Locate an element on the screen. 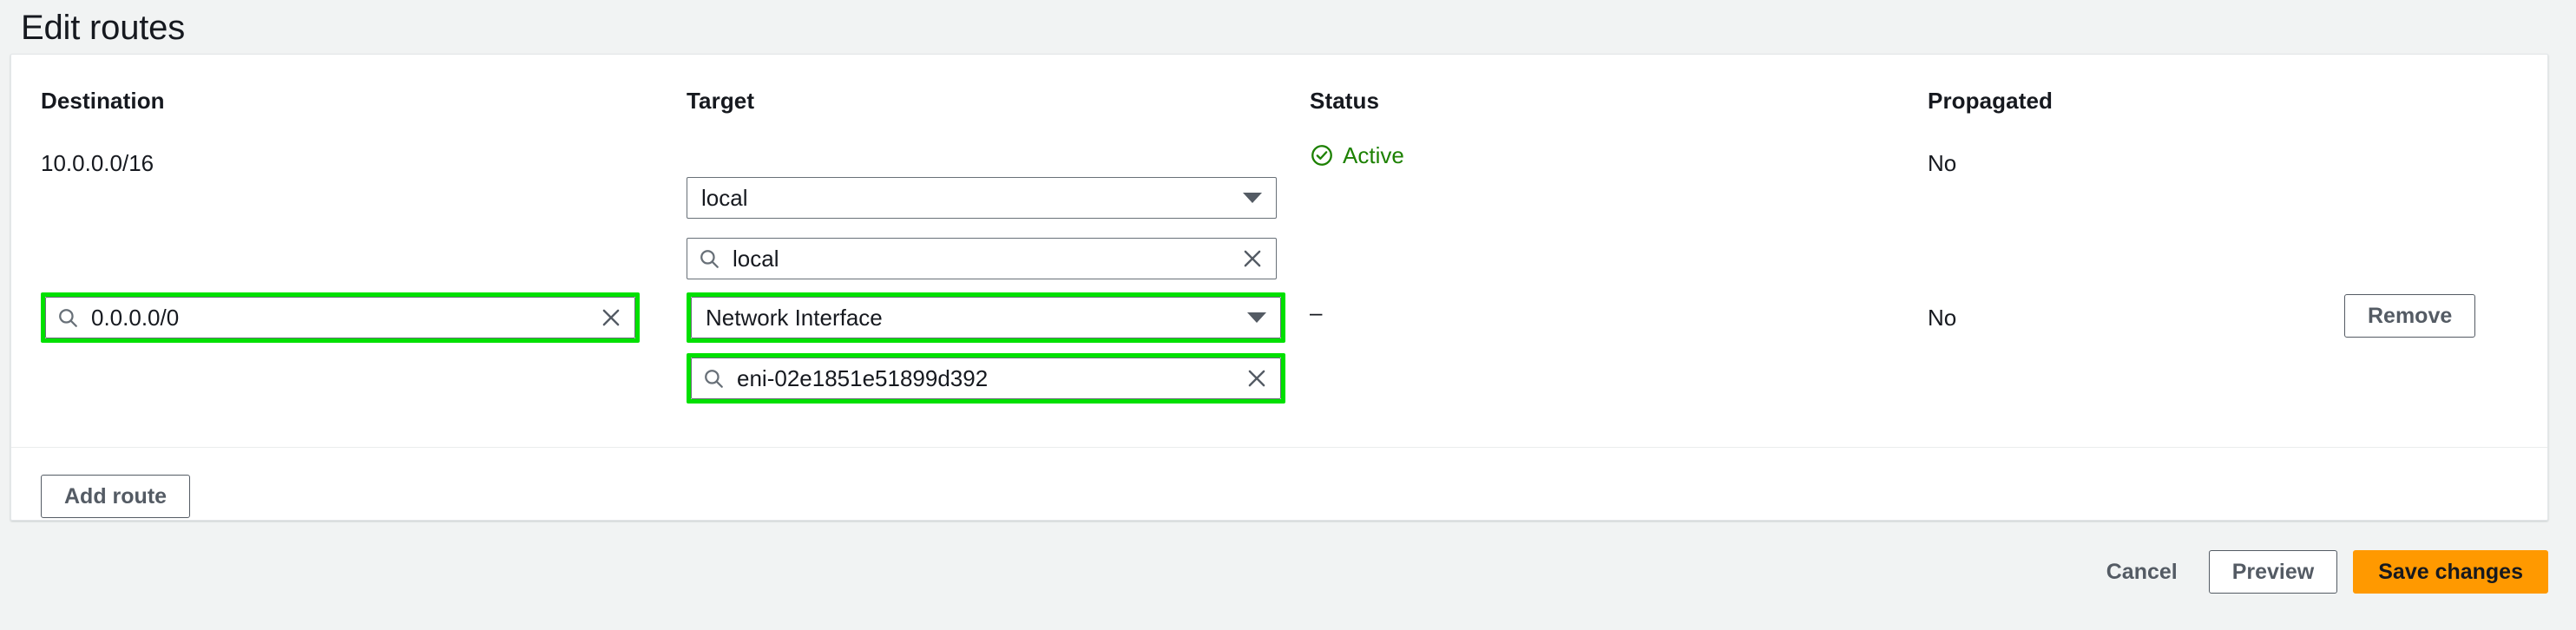 The width and height of the screenshot is (2576, 630). target-search-highlight: eni-02e1851e51899d392 is located at coordinates (986, 378).